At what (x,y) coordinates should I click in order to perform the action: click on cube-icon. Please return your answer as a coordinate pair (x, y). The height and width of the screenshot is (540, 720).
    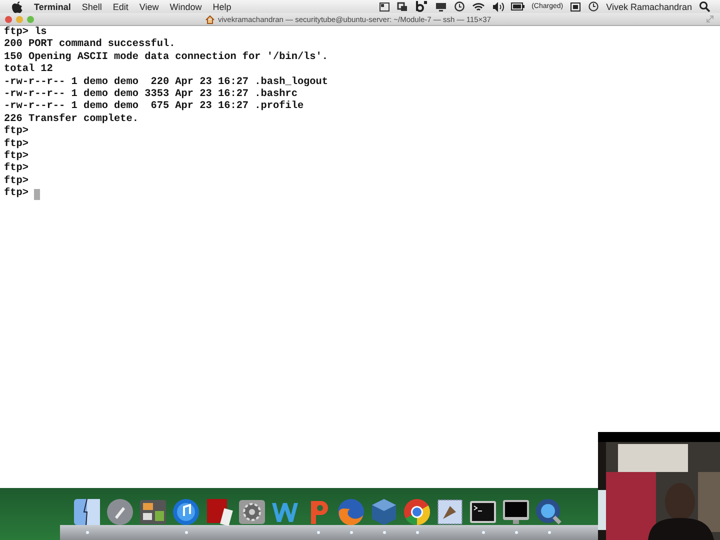
    Looking at the image, I should click on (384, 512).